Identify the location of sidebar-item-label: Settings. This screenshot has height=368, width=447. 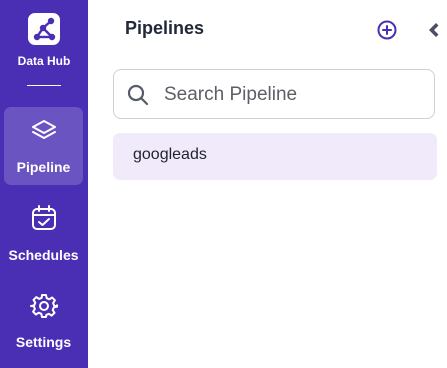
(43, 342).